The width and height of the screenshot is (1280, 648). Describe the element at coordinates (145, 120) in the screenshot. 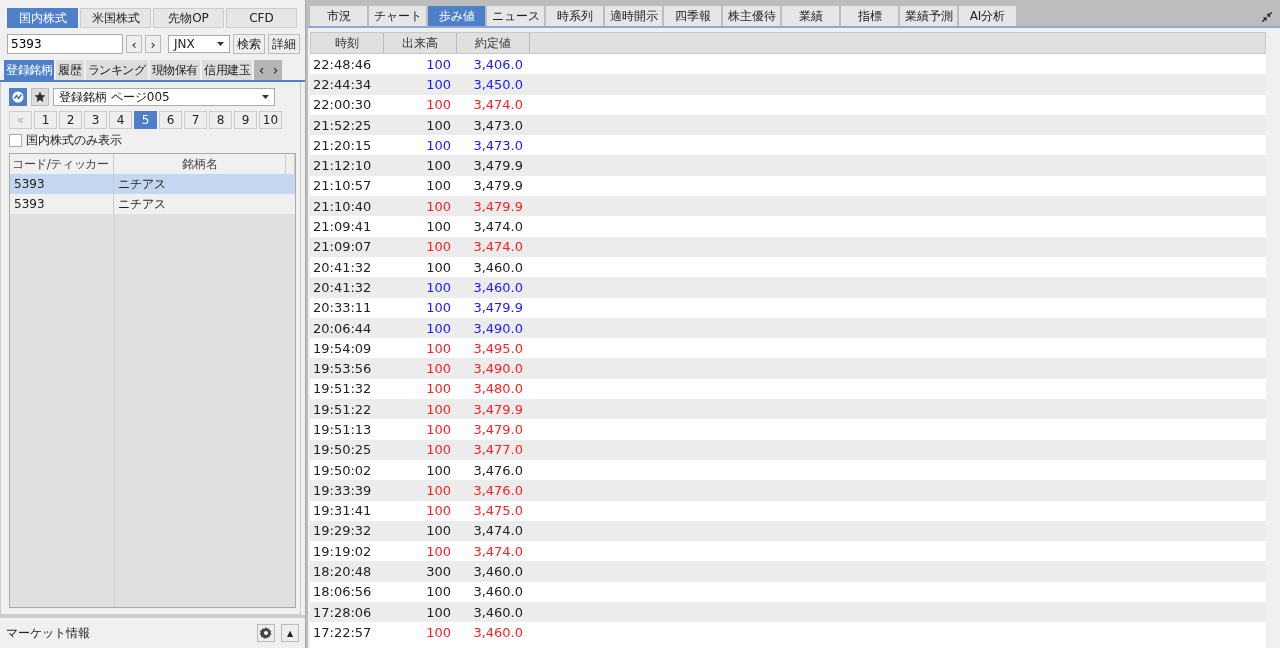

I see `page-button: 5` at that location.